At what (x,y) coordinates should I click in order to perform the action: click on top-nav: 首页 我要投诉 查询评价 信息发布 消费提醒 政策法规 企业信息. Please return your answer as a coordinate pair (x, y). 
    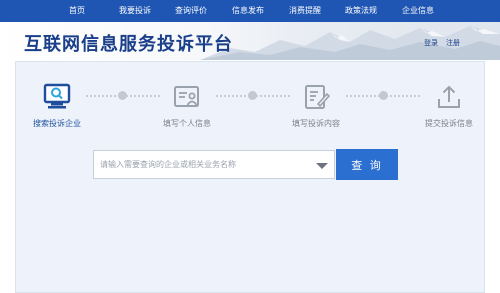
    Looking at the image, I should click on (250, 11).